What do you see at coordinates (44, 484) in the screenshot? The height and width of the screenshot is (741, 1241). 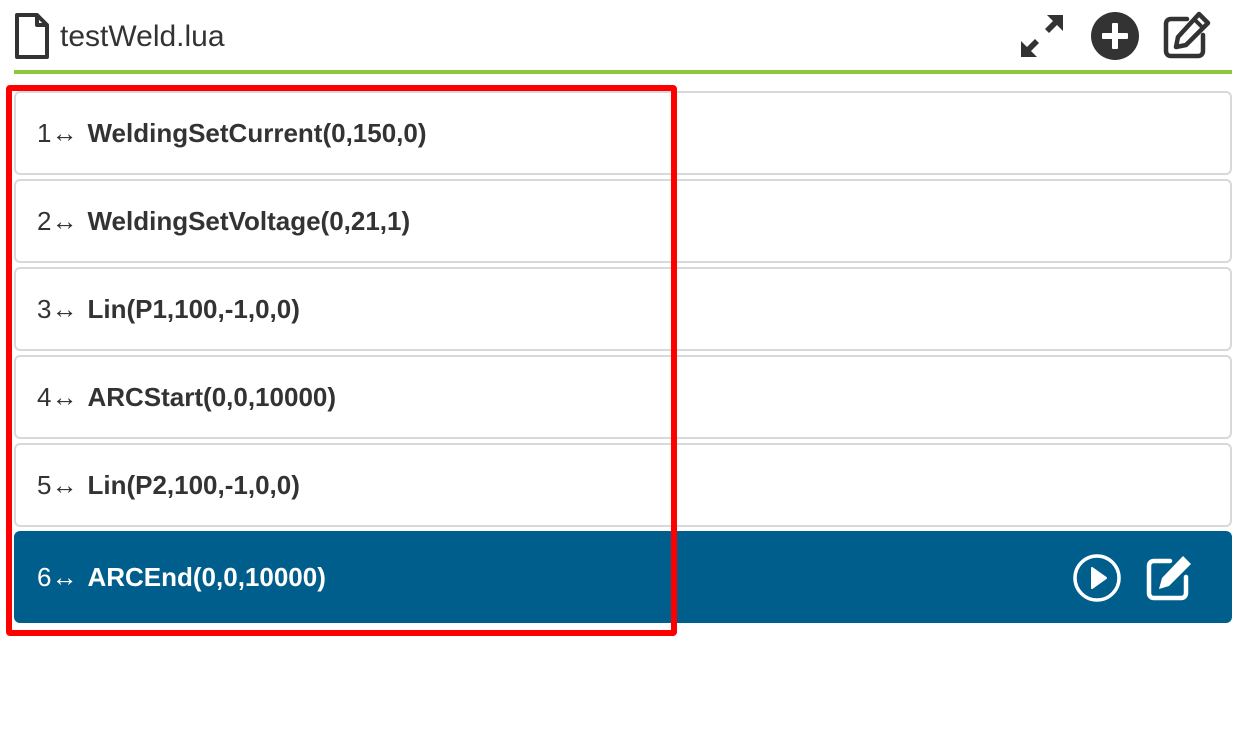 I see `line-number: 5` at bounding box center [44, 484].